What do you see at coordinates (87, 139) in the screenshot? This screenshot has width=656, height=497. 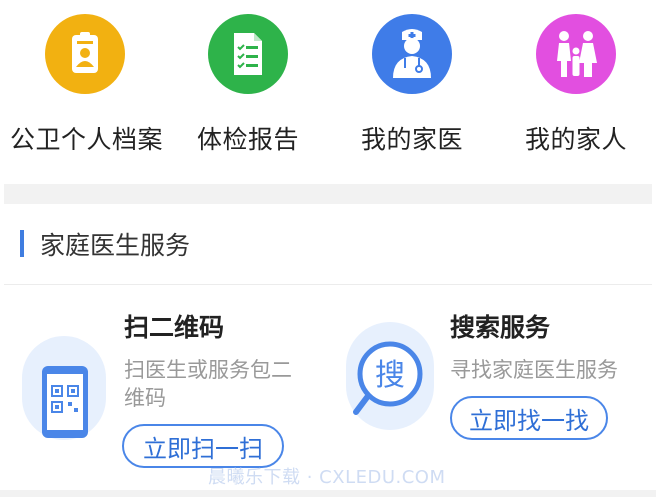 I see `quick-action-label: 公卫个人档案` at bounding box center [87, 139].